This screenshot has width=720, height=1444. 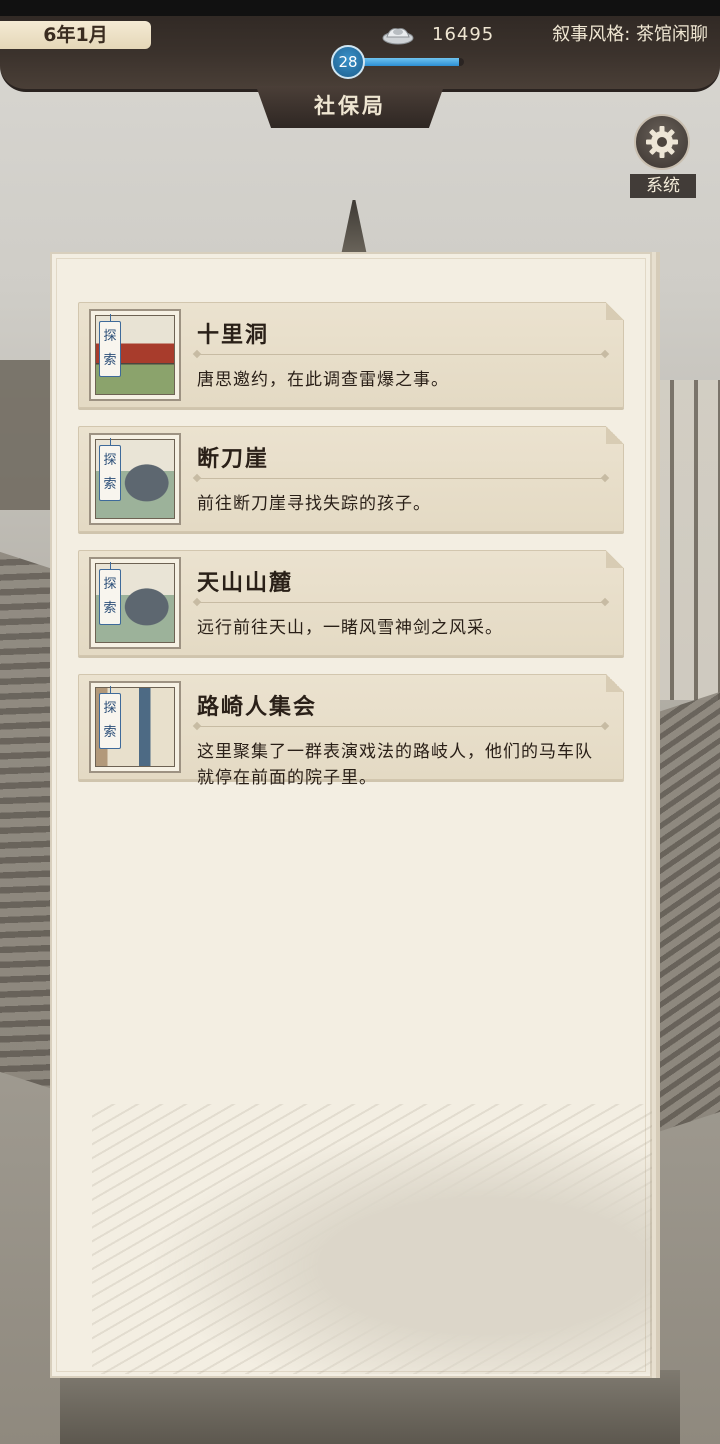 What do you see at coordinates (685, 540) in the screenshot?
I see `building-right` at bounding box center [685, 540].